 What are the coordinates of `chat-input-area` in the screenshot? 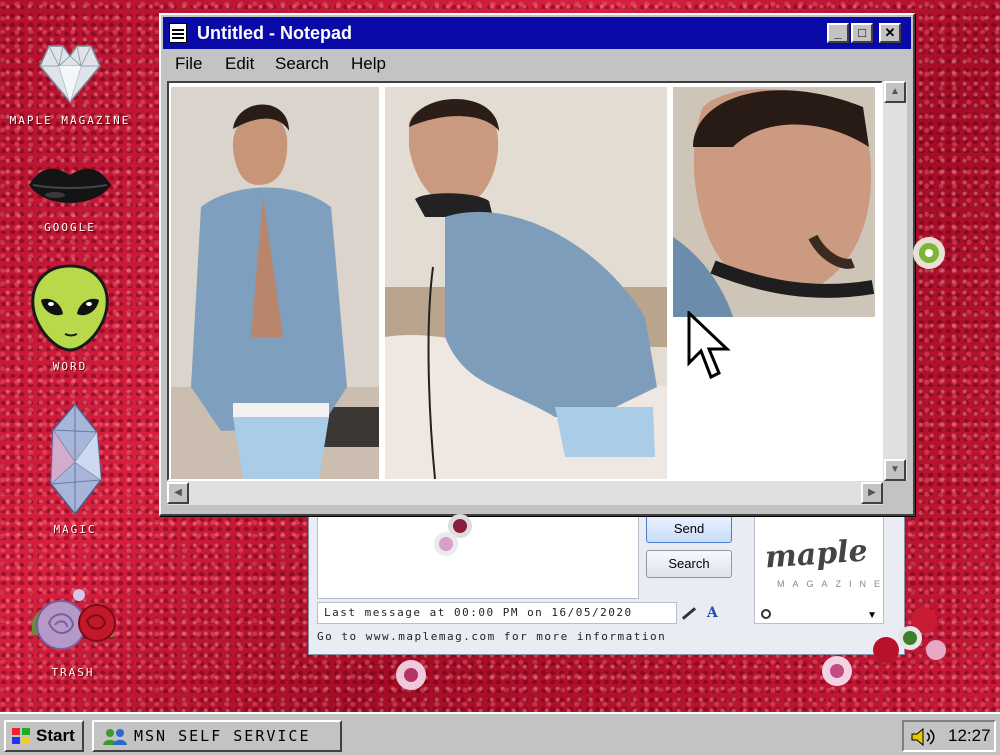 It's located at (478, 556).